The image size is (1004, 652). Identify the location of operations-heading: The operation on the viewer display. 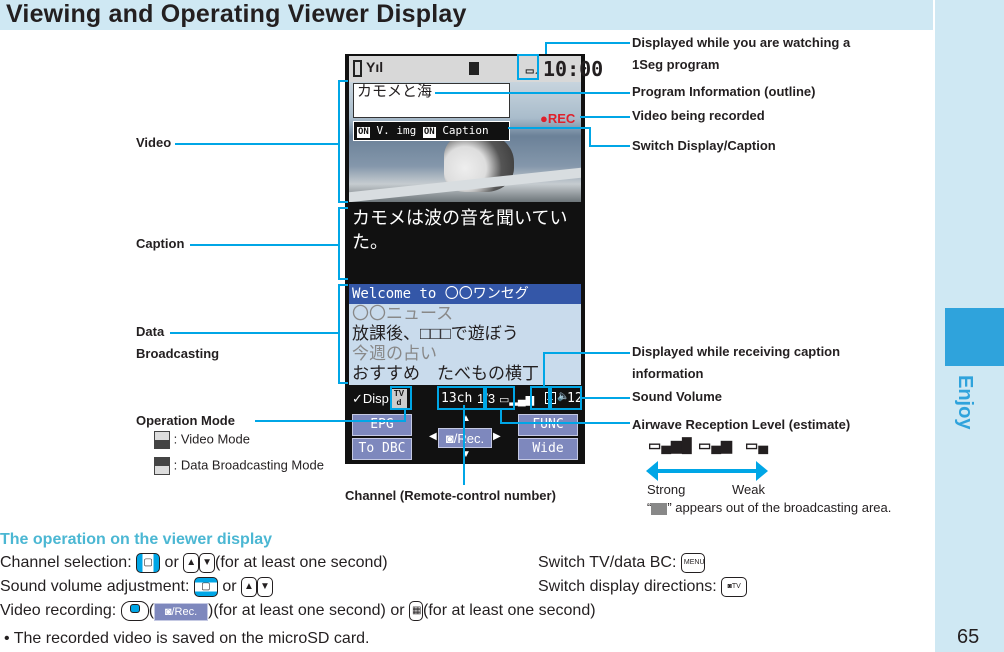
(136, 539).